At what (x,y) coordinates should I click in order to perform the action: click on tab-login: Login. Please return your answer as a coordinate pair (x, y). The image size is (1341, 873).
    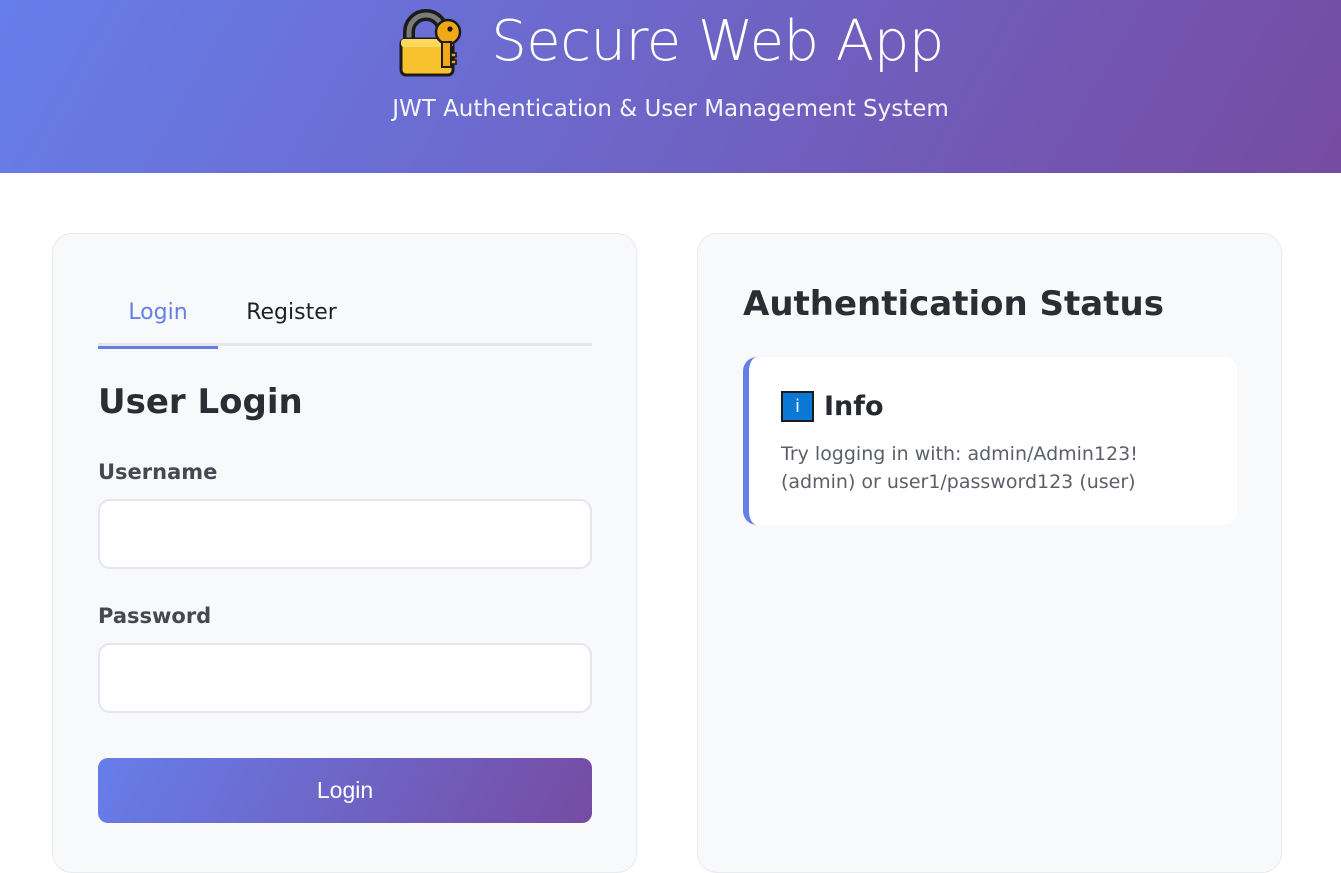
    Looking at the image, I should click on (158, 321).